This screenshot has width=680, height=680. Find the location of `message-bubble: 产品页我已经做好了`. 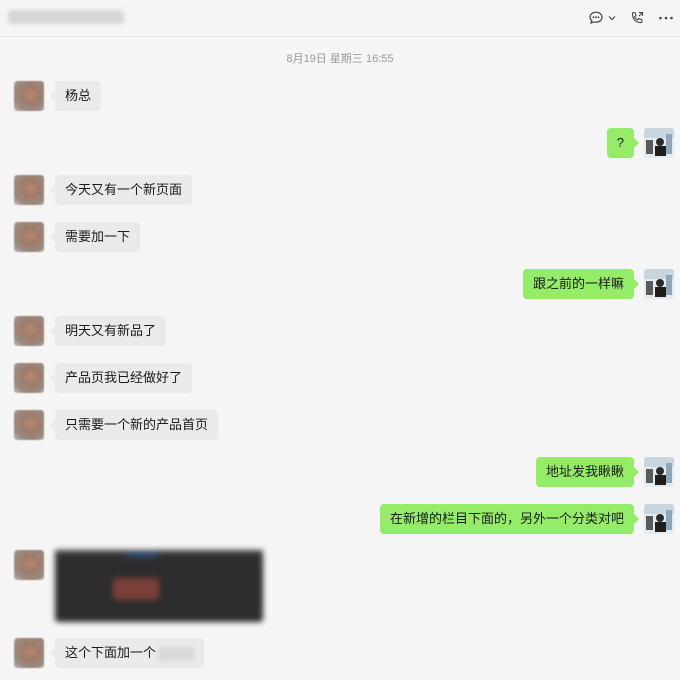

message-bubble: 产品页我已经做好了 is located at coordinates (121, 378).